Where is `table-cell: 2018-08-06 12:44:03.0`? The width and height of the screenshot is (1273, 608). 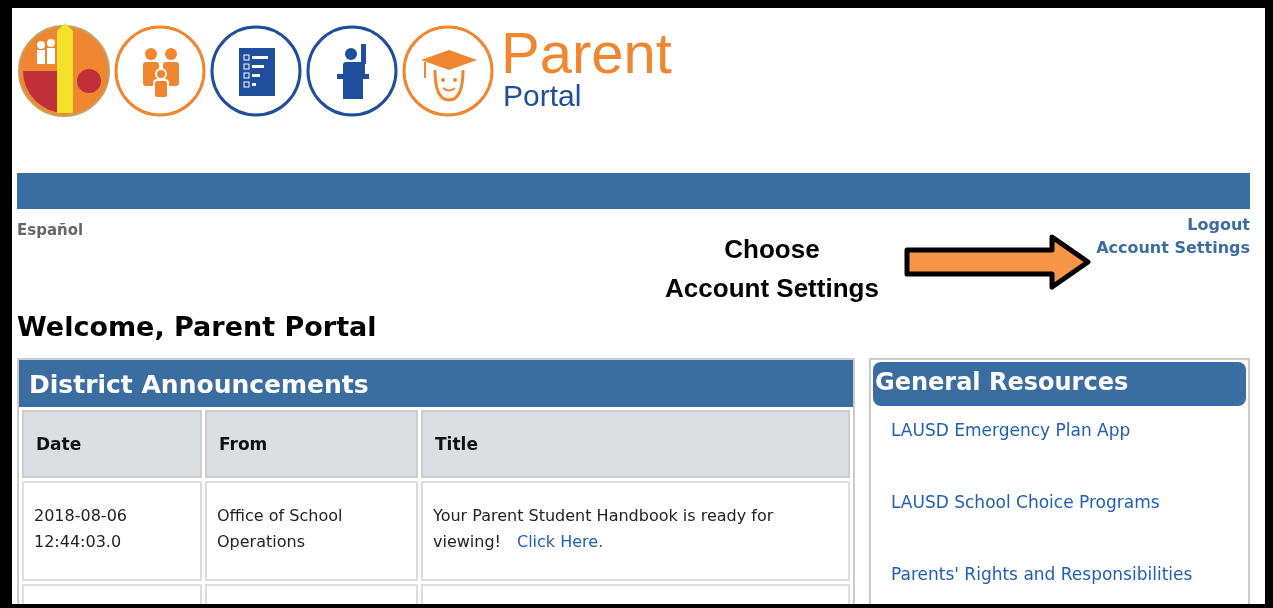
table-cell: 2018-08-06 12:44:03.0 is located at coordinates (112, 531).